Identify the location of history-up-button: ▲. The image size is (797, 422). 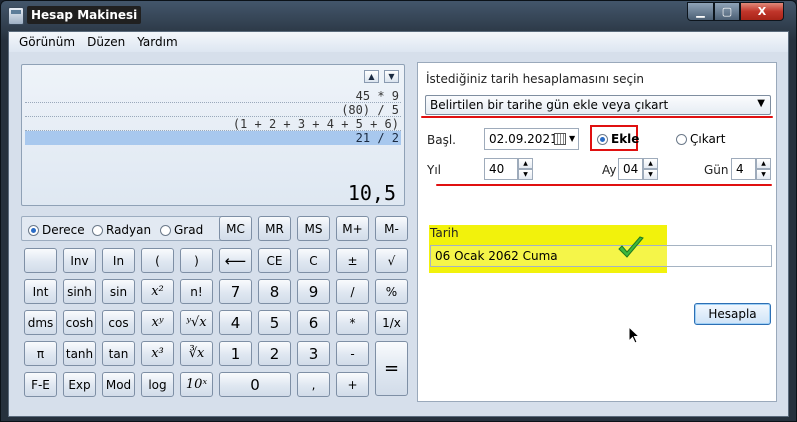
(371, 76).